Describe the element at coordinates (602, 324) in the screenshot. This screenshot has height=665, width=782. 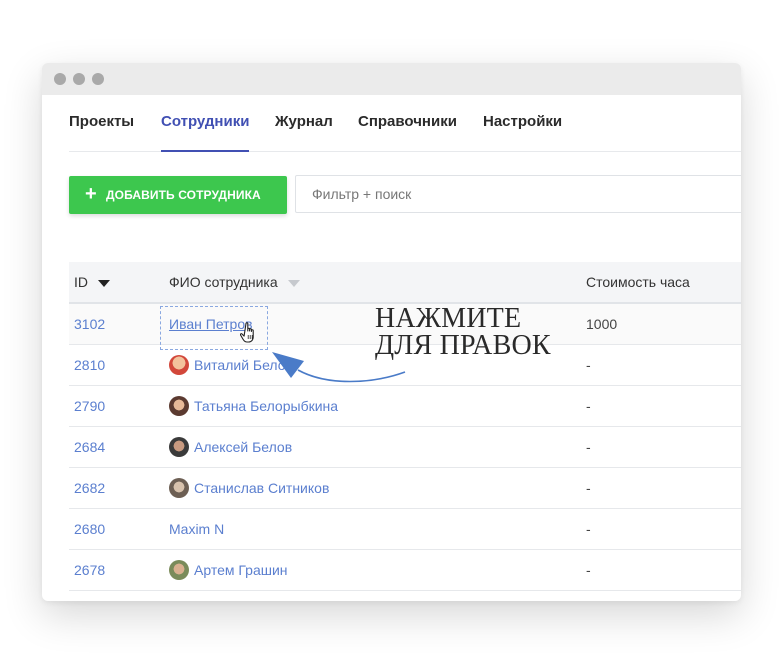
I see `hour-cost: 1000` at that location.